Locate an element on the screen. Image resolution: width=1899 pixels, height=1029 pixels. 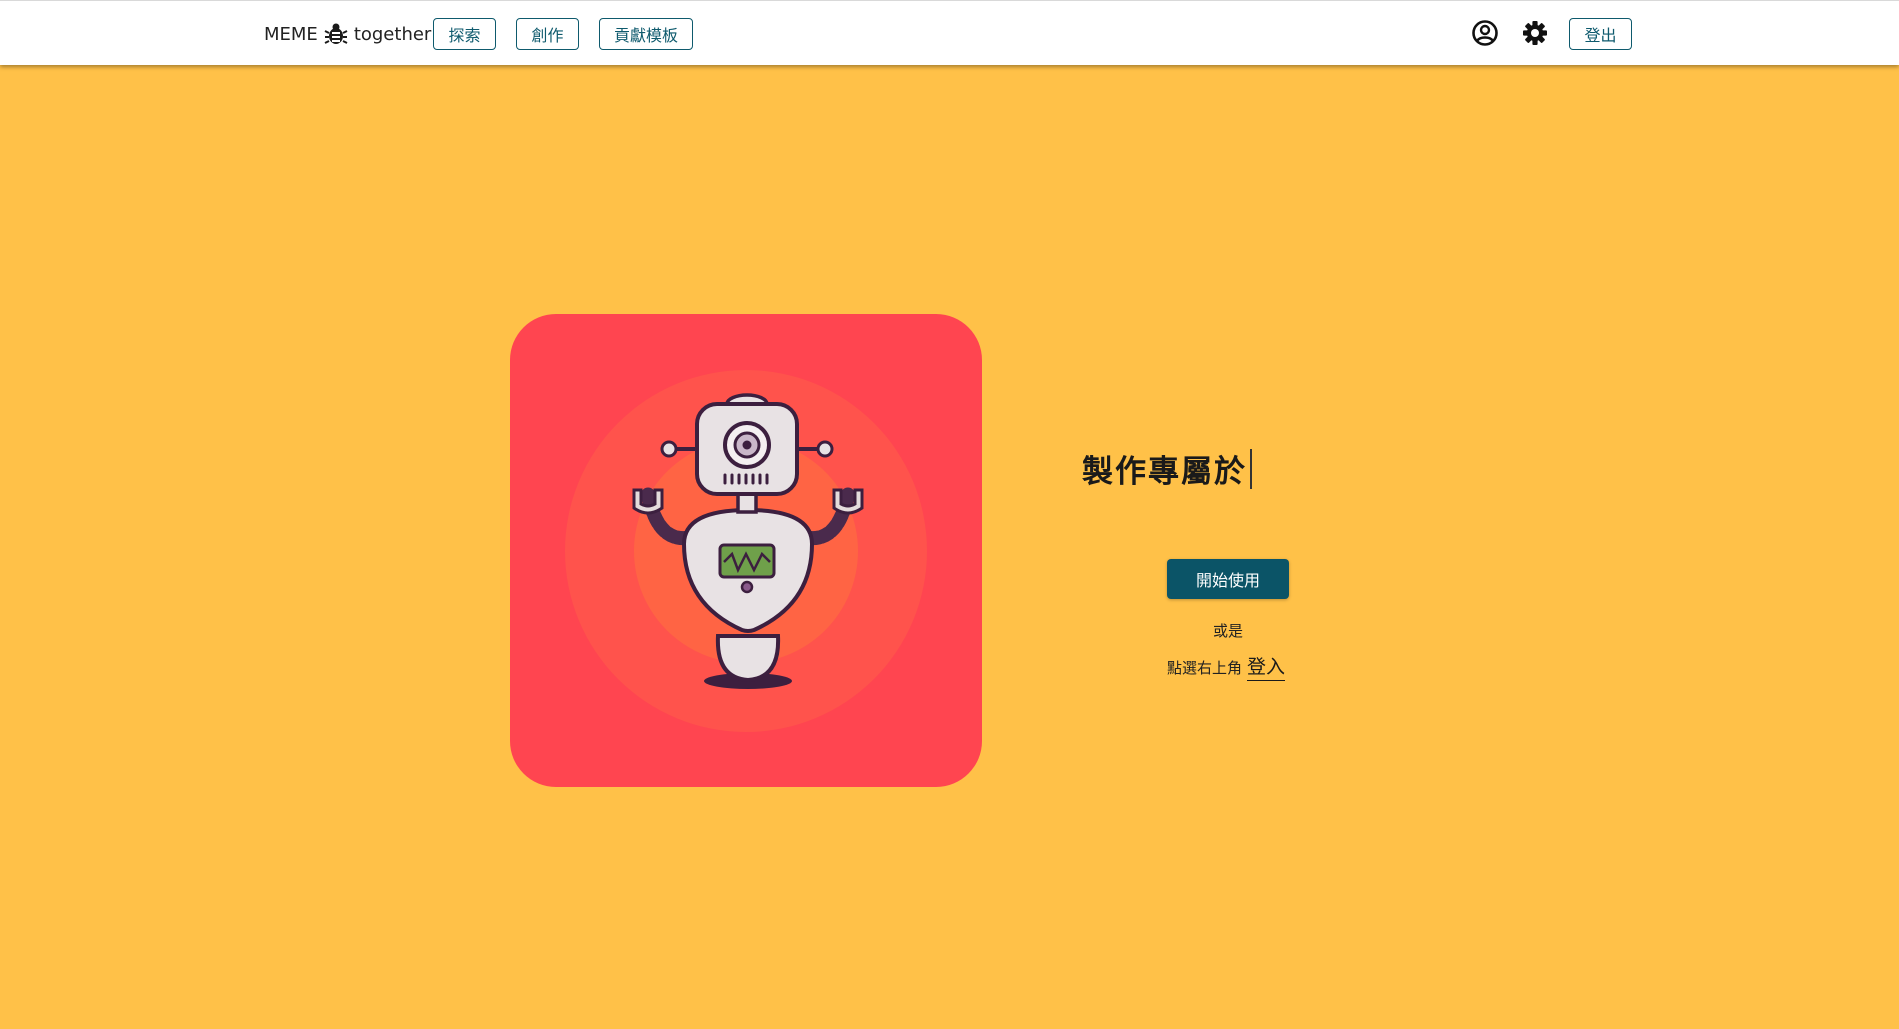
login-link: 登入 is located at coordinates (1266, 666).